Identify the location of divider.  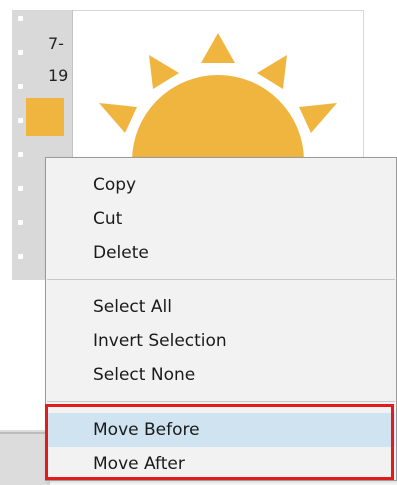
(25, 433).